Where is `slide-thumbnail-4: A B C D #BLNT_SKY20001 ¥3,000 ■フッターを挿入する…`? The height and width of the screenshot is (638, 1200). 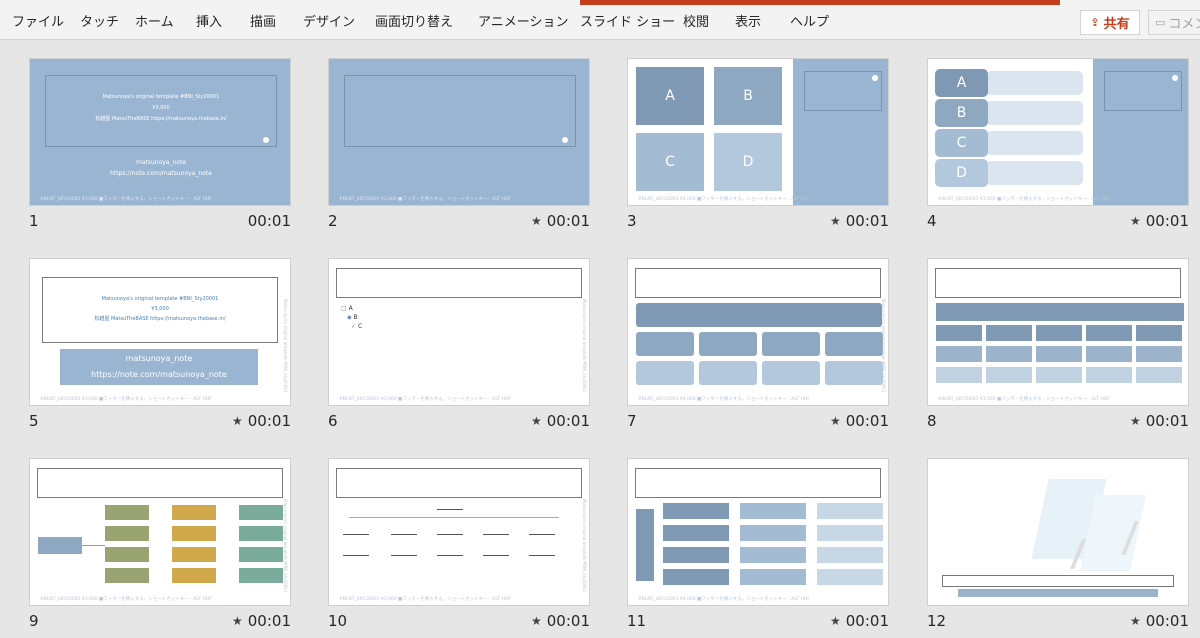 slide-thumbnail-4: A B C D #BLNT_SKY20001 ¥3,000 ■フッターを挿入する… is located at coordinates (1058, 148).